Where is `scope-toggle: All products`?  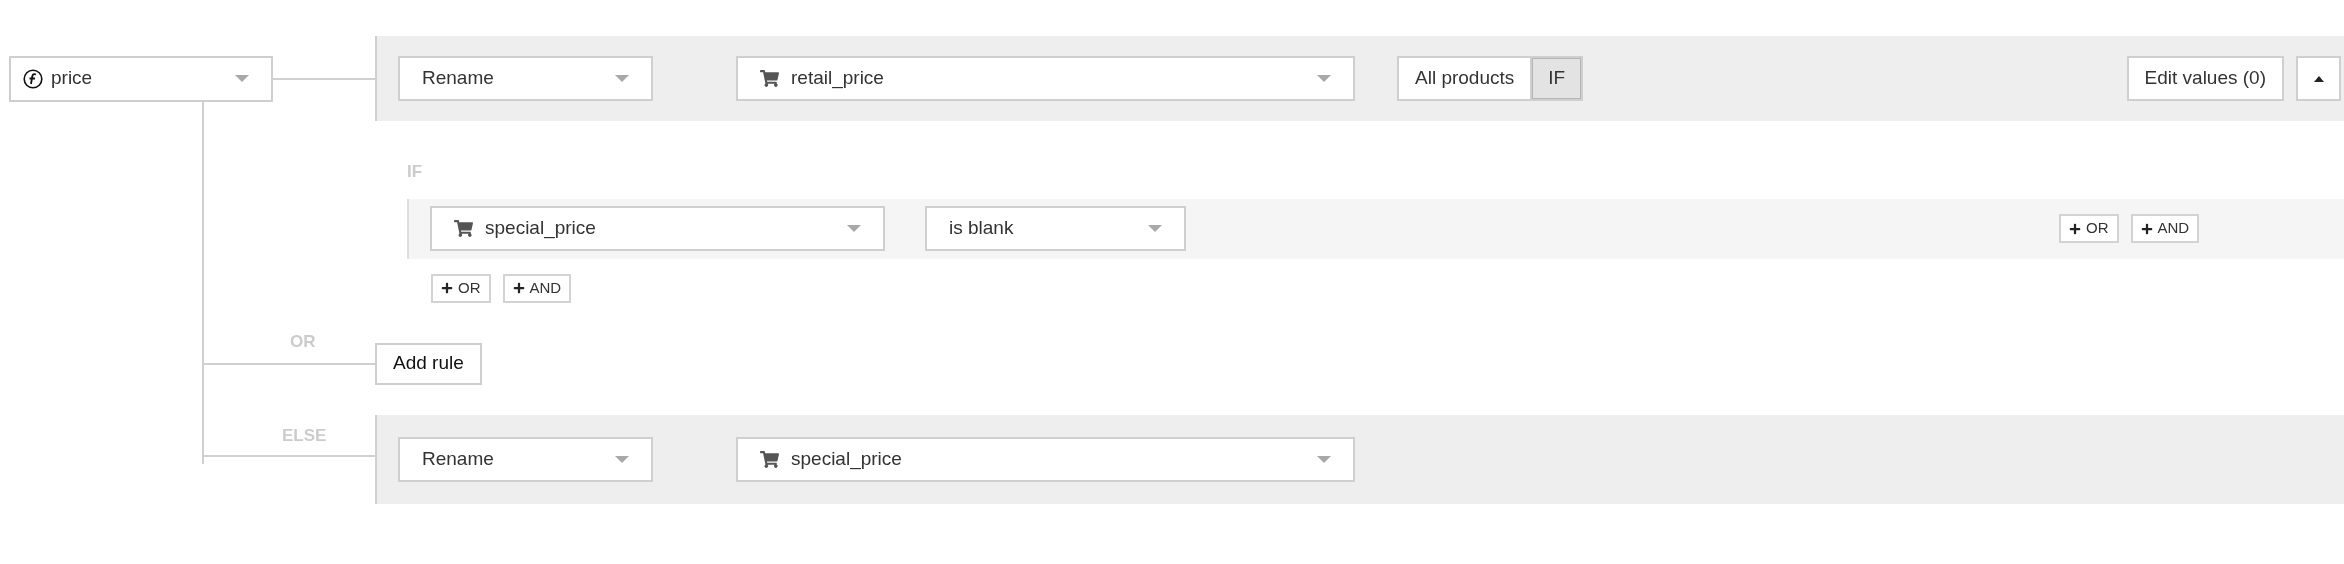 scope-toggle: All products is located at coordinates (1465, 78).